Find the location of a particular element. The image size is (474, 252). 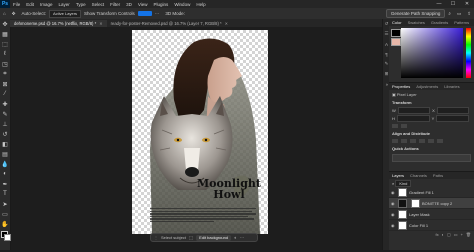

type-tool-icon: T is located at coordinates (5, 194).